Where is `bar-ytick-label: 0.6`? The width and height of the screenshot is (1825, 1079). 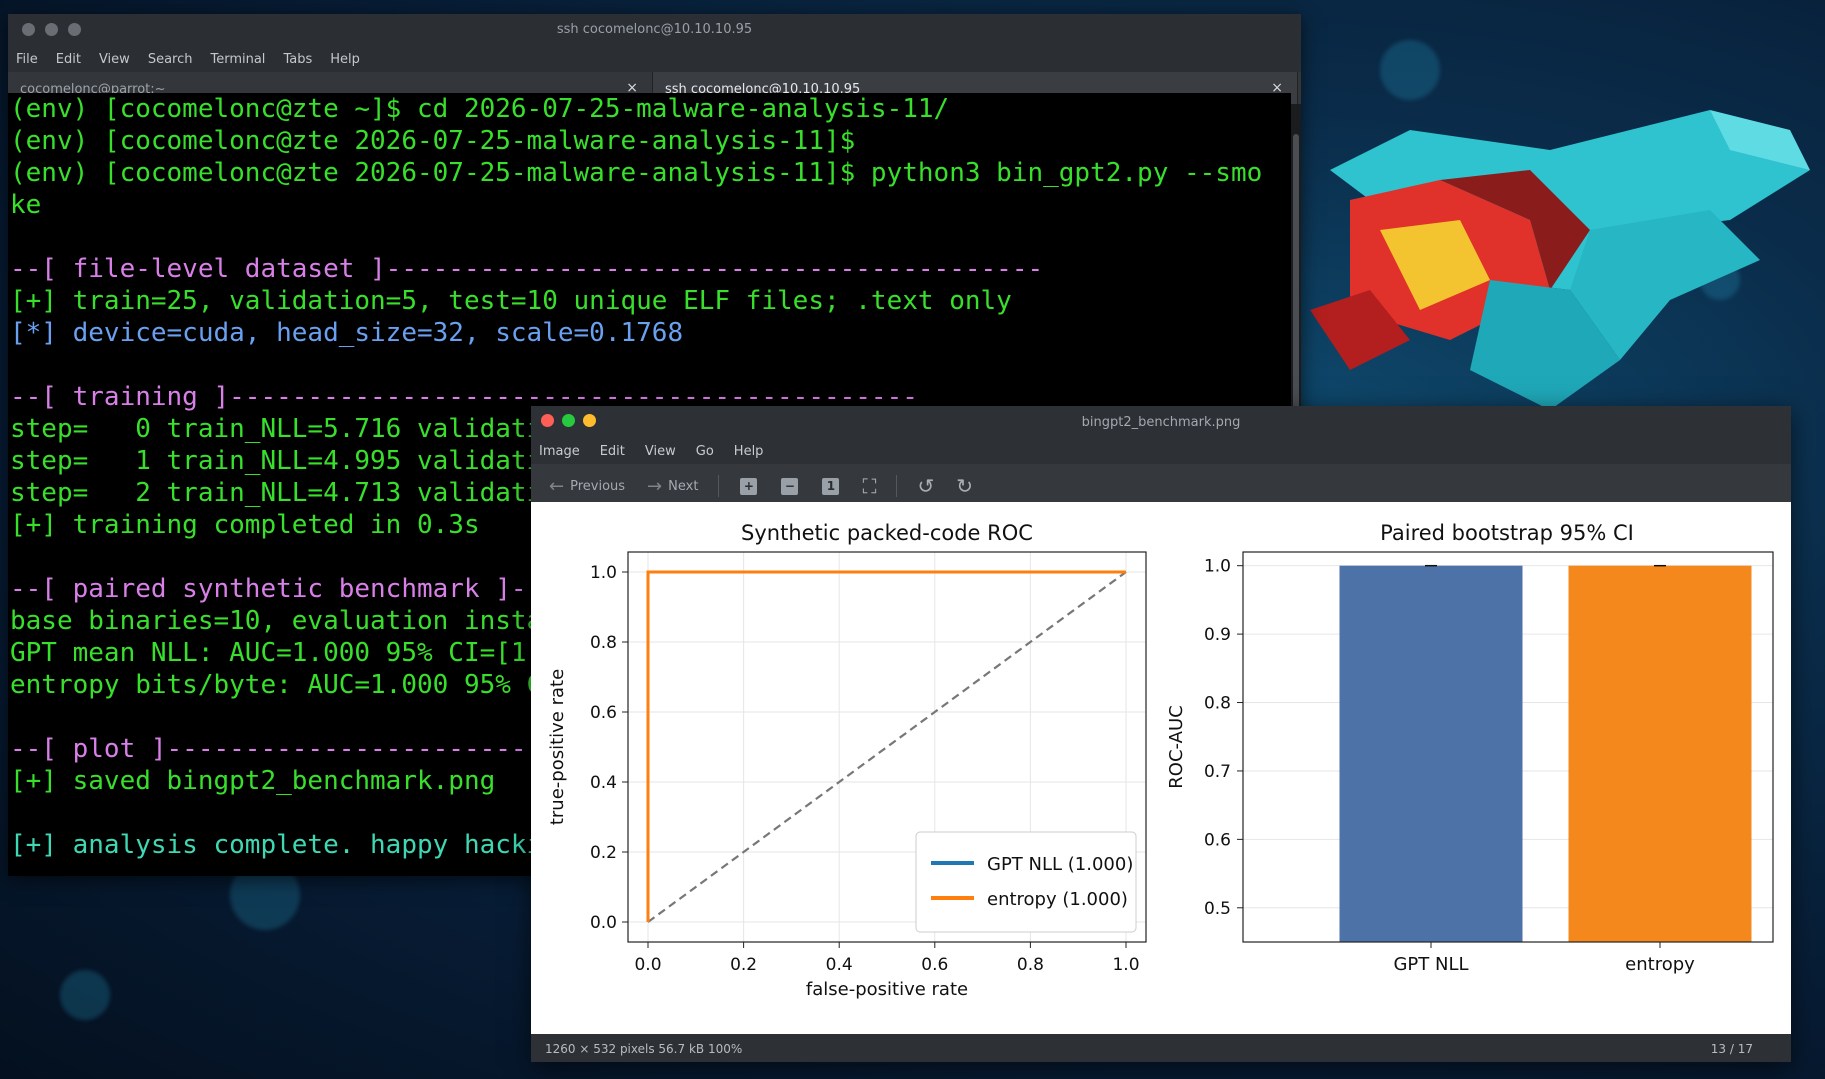
bar-ytick-label: 0.6 is located at coordinates (1217, 840).